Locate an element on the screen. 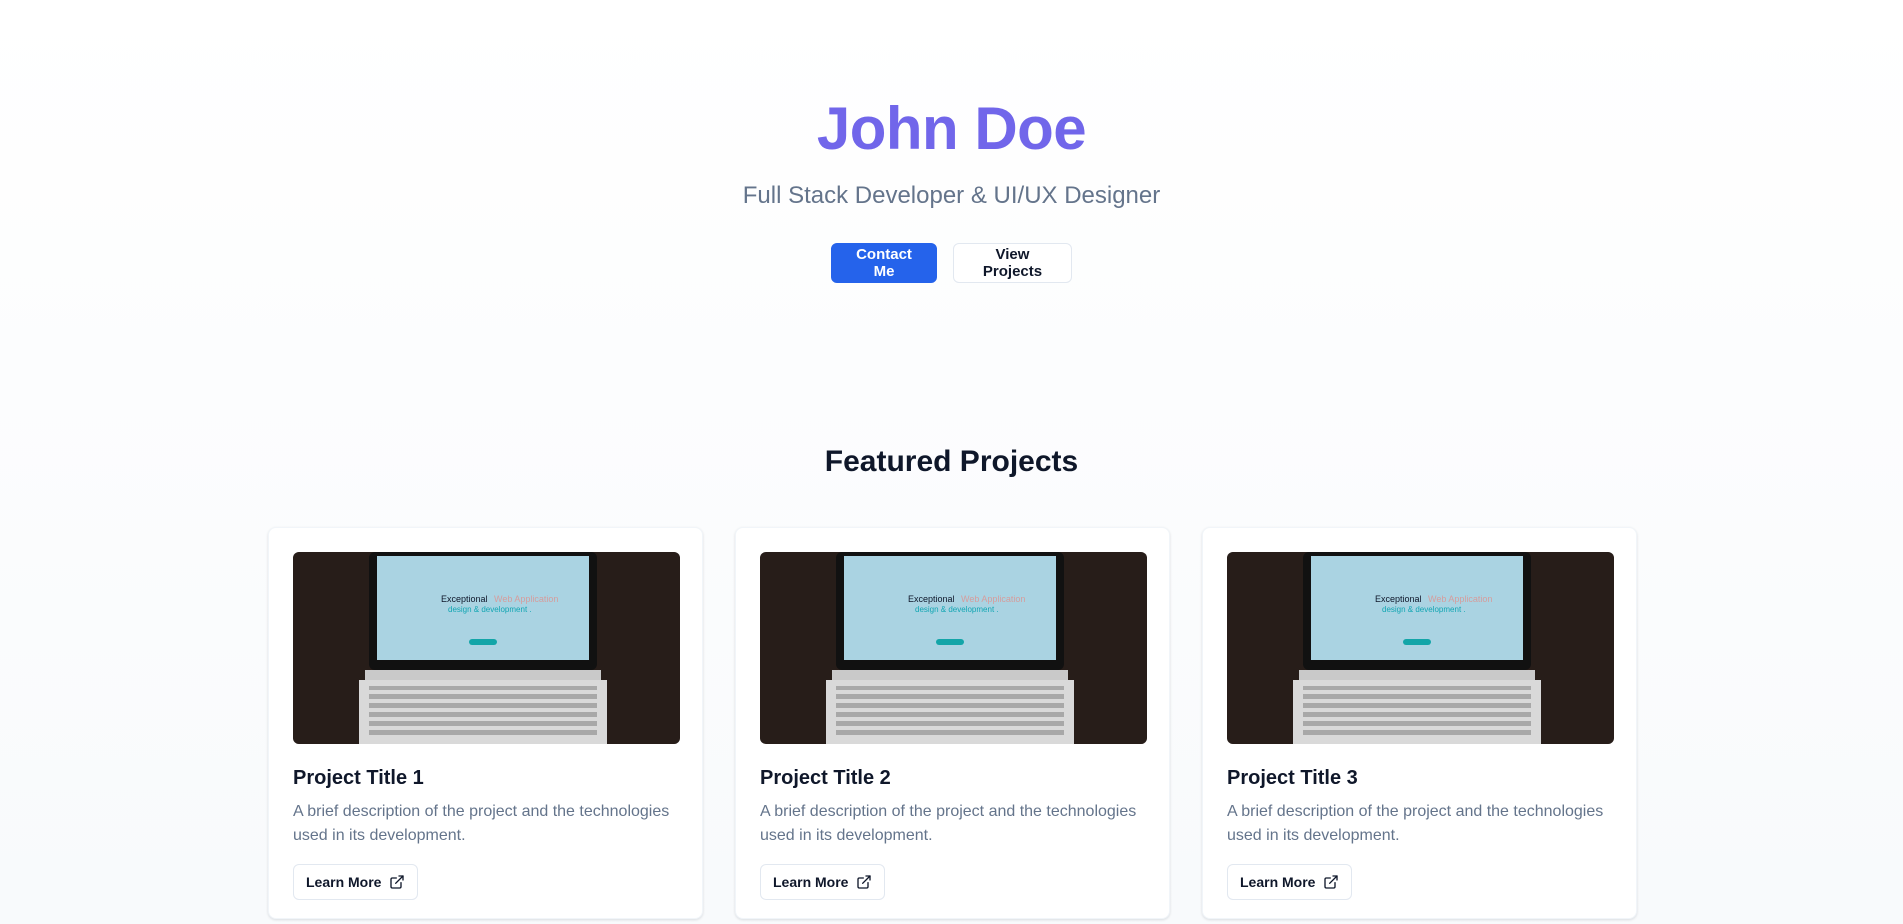  featured-projects-heading: Featured Projects is located at coordinates (951, 461).